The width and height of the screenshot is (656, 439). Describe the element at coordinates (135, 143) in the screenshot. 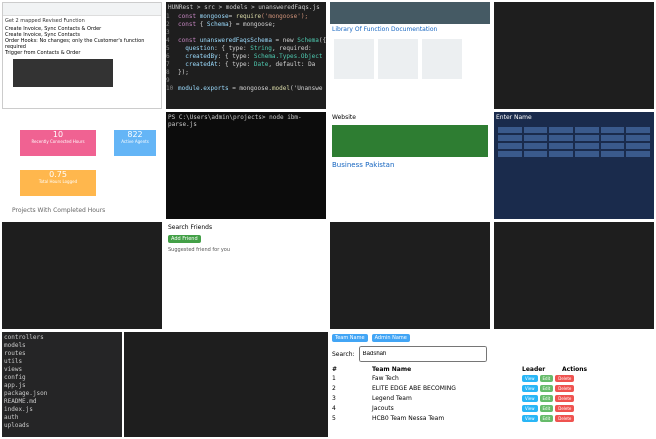

I see `stat-card: 822 Active Agents` at that location.